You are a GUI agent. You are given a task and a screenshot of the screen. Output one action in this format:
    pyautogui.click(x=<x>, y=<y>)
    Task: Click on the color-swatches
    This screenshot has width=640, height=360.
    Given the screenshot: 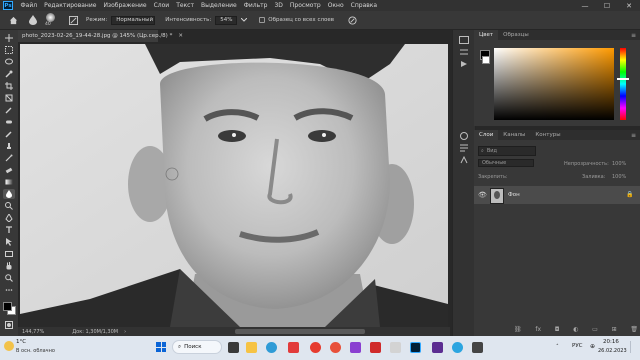 What is the action you would take?
    pyautogui.click(x=9, y=308)
    